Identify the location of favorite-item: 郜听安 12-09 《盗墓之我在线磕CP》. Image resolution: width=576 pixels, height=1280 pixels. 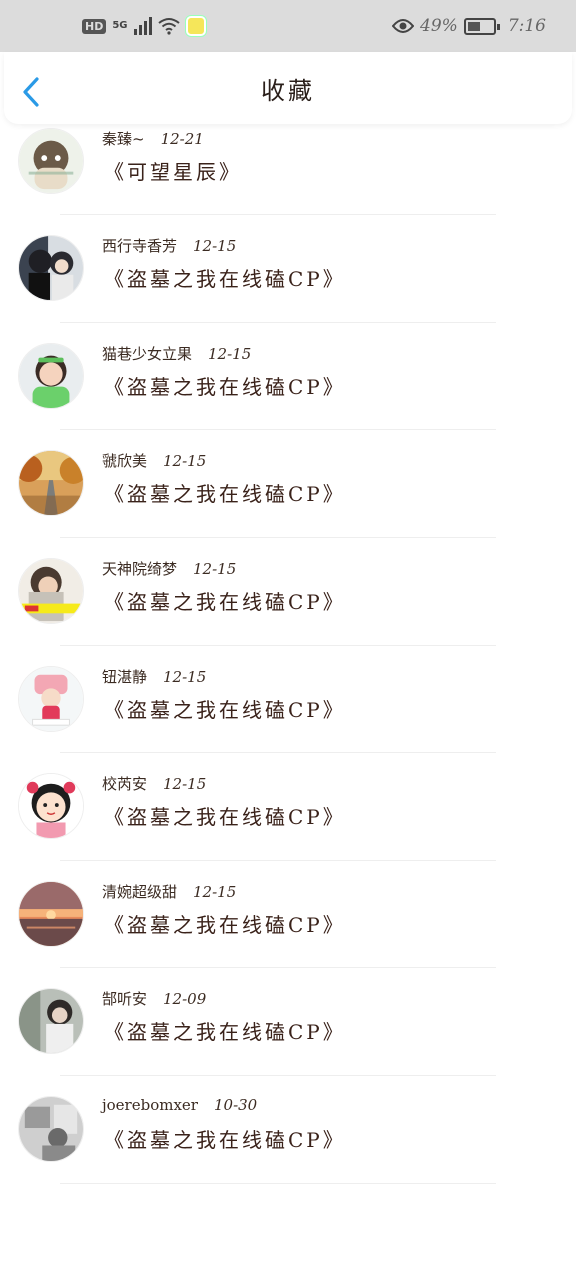
(288, 1022).